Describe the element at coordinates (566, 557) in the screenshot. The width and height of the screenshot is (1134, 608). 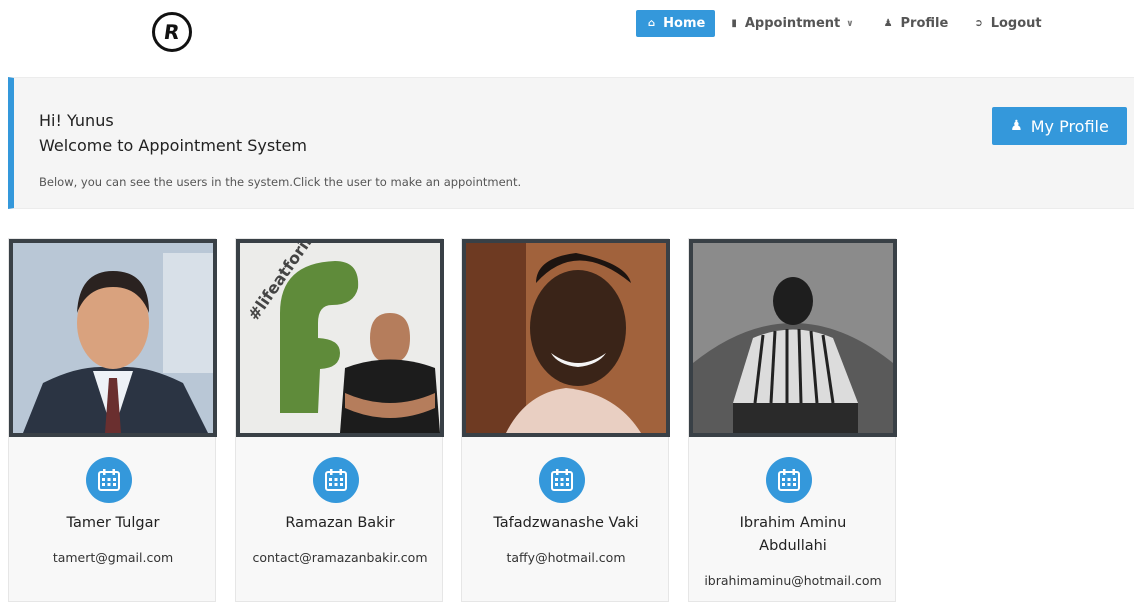
I see `user-email: taffy@hotmail.com` at that location.